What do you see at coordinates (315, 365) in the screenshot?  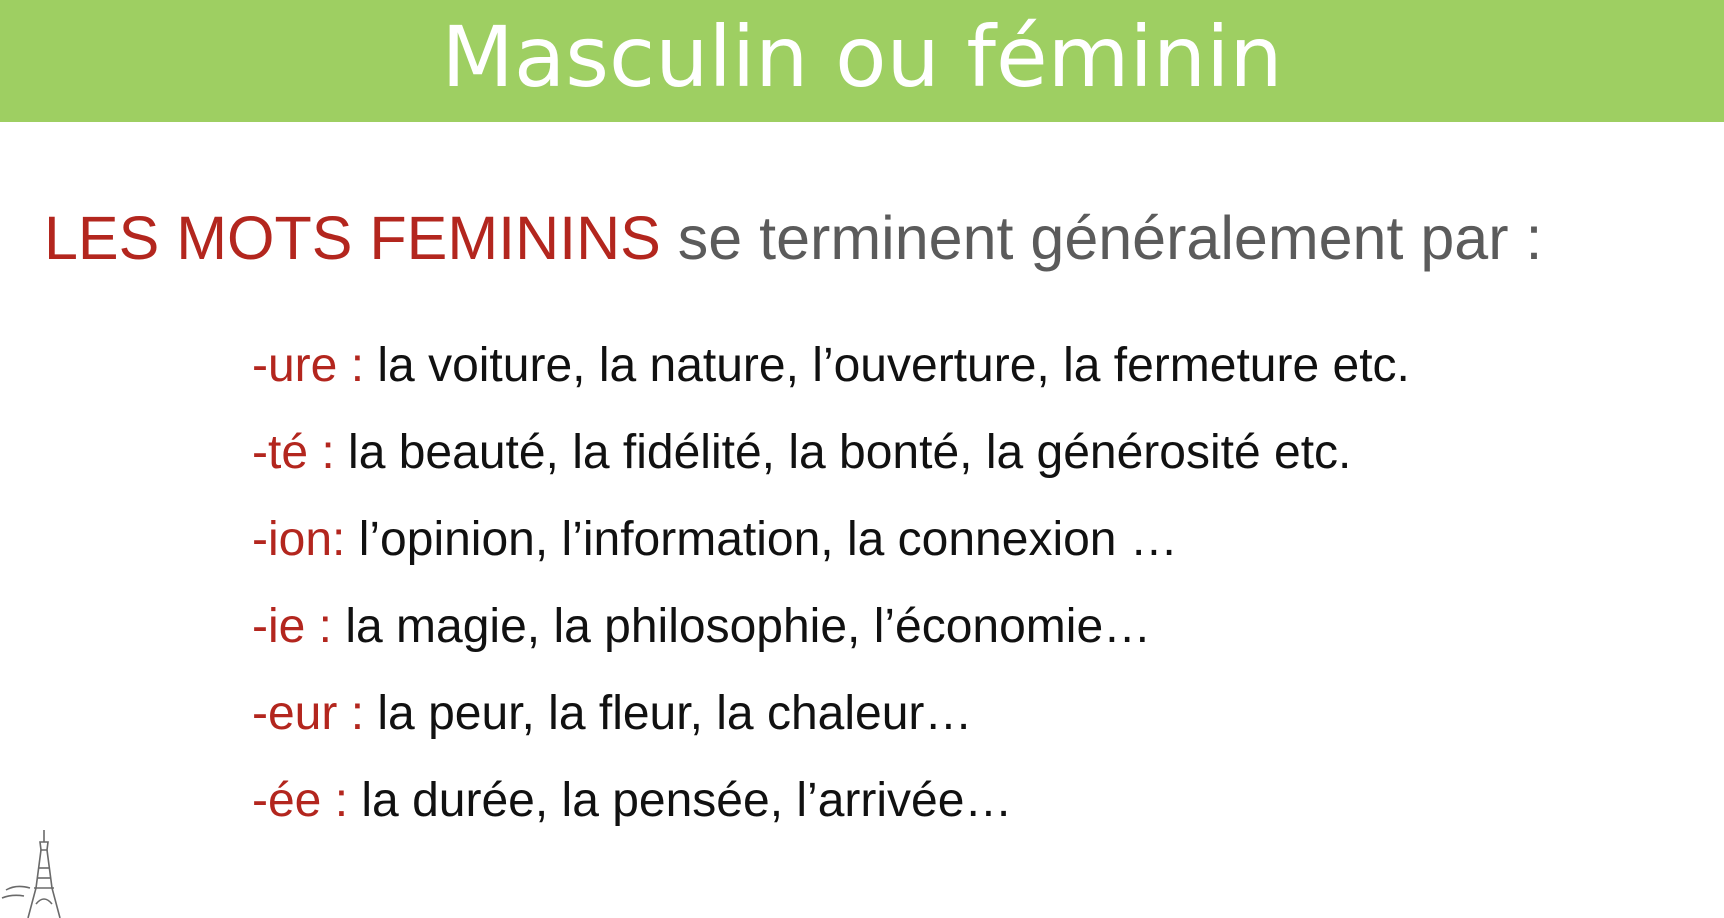 I see `suffix-label: -ure :` at bounding box center [315, 365].